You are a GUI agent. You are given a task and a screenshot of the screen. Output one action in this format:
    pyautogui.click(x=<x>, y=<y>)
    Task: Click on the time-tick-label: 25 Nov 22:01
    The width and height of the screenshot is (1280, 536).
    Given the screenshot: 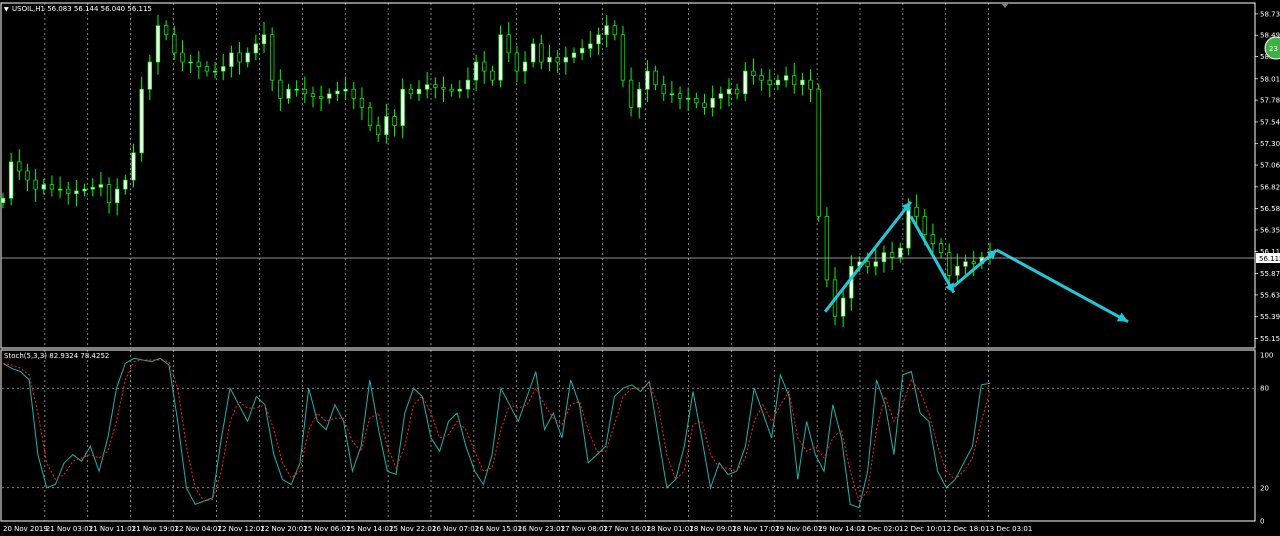 What is the action you would take?
    pyautogui.click(x=412, y=529)
    